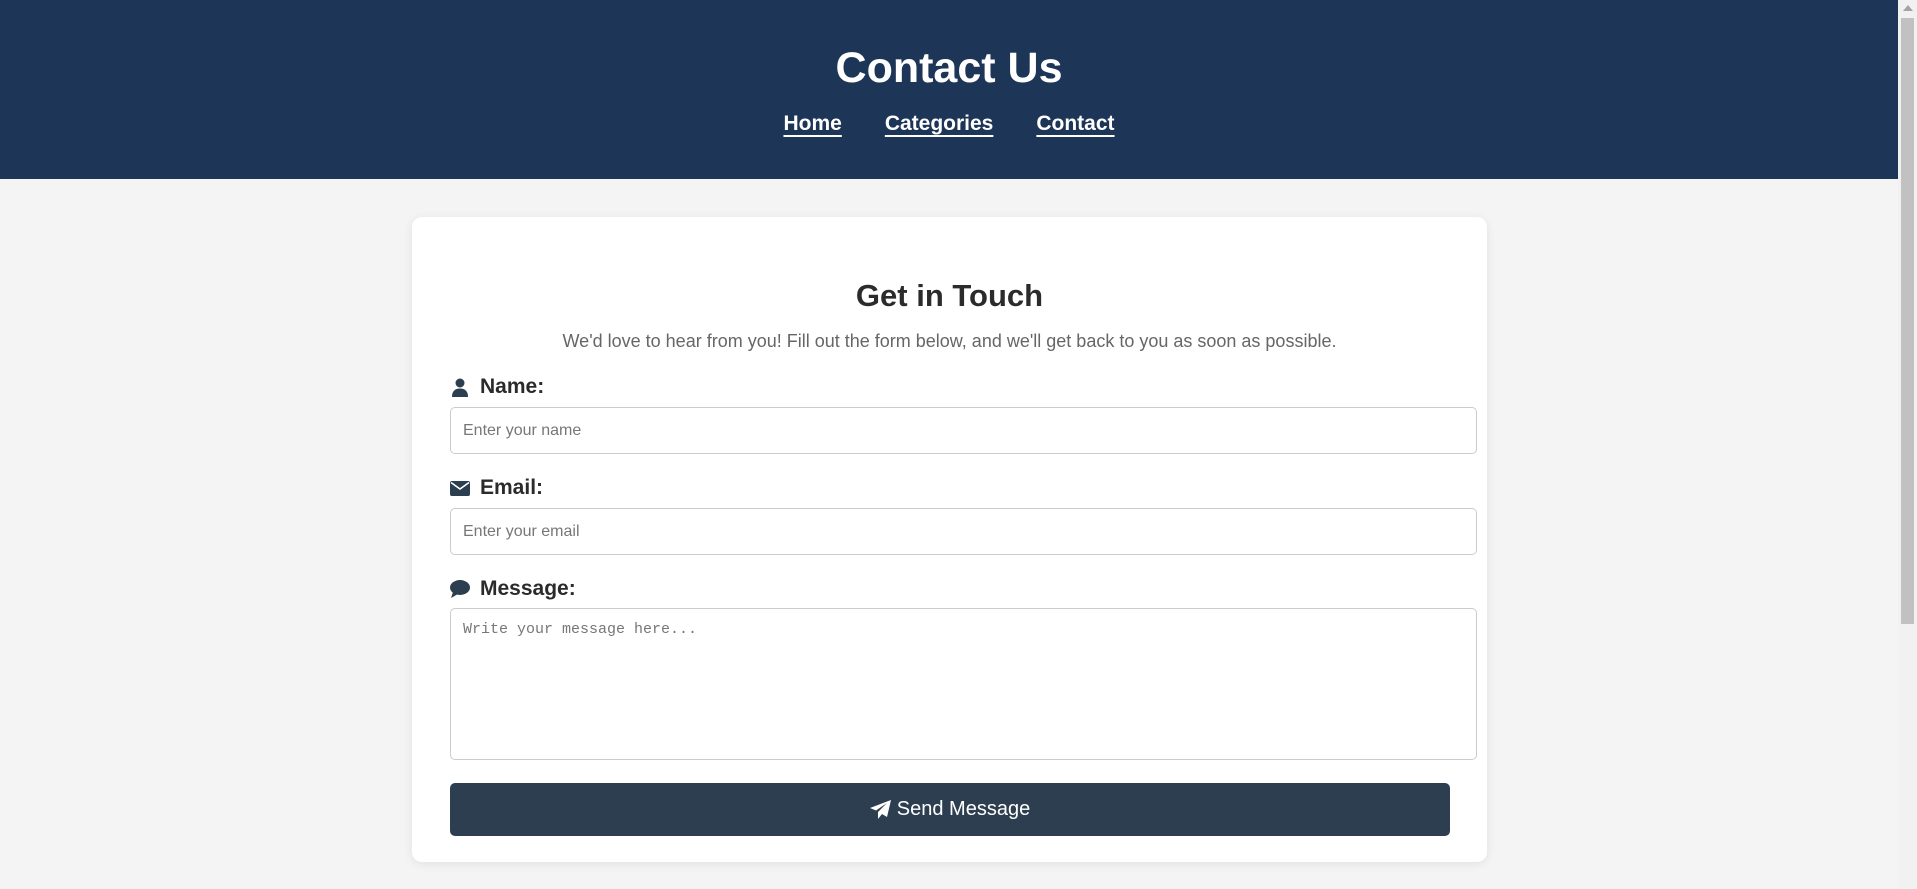 This screenshot has height=889, width=1917. What do you see at coordinates (949, 68) in the screenshot?
I see `page-title: Contact Us` at bounding box center [949, 68].